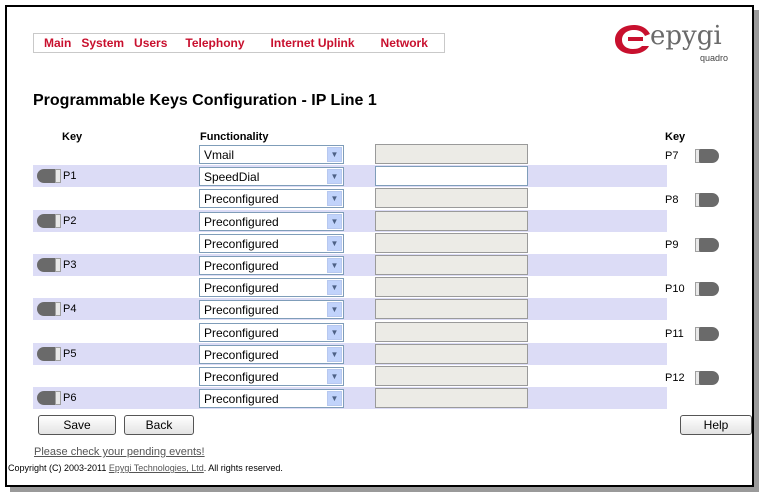 The image size is (762, 497). Describe the element at coordinates (234, 137) in the screenshot. I see `functionality-header: Functionality` at that location.